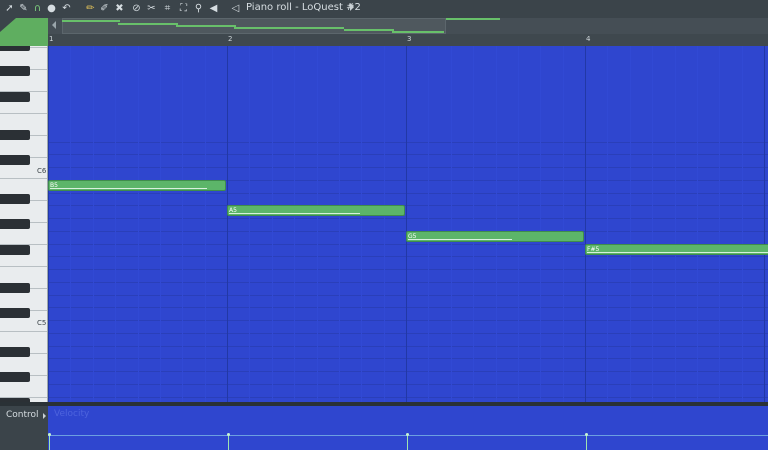 The height and width of the screenshot is (450, 768). Describe the element at coordinates (303, 7) in the screenshot. I see `window-title: Piano roll - LoQuest #2` at that location.